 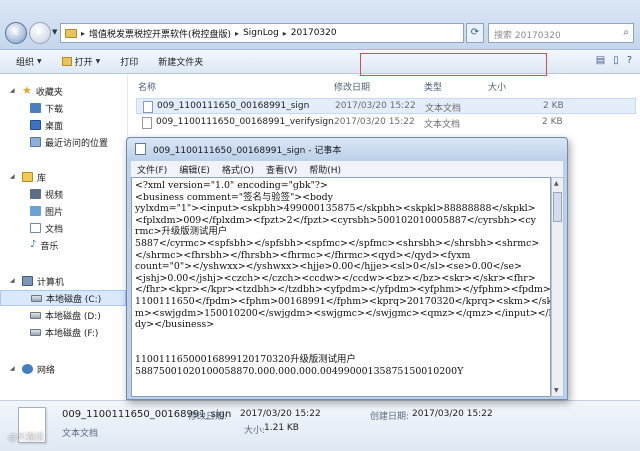 I want to click on details-created-value: 2017/03/20 15:22, so click(x=452, y=414).